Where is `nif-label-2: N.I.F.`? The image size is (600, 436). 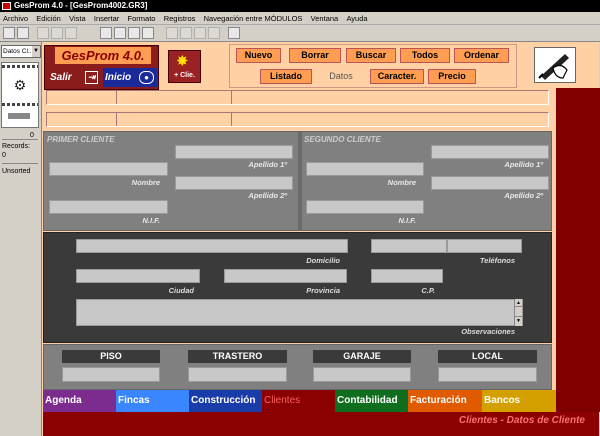 nif-label-2: N.I.F. is located at coordinates (407, 220).